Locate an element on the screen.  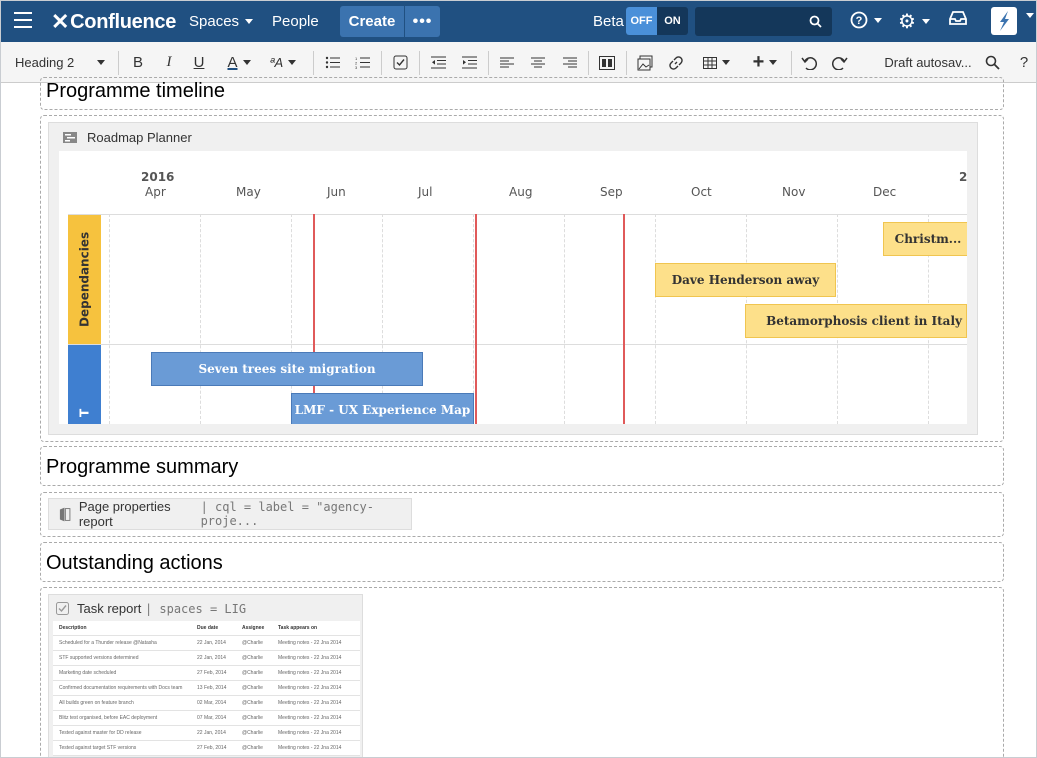
settings-menu: ⚙ is located at coordinates (914, 21).